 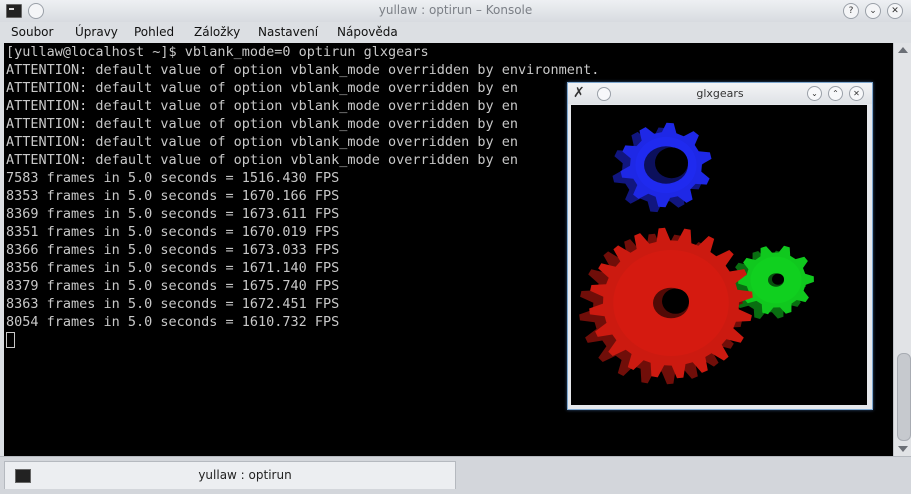 What do you see at coordinates (662, 167) in the screenshot?
I see `blue-gear` at bounding box center [662, 167].